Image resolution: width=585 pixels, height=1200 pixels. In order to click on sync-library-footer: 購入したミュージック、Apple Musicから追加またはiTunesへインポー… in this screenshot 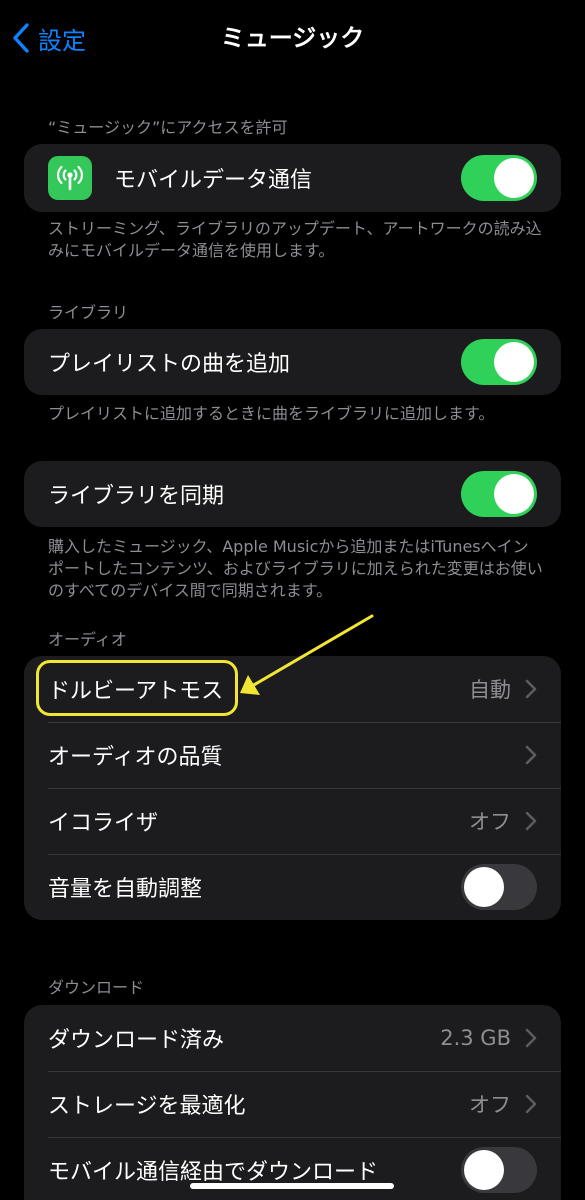, I will do `click(295, 568)`.